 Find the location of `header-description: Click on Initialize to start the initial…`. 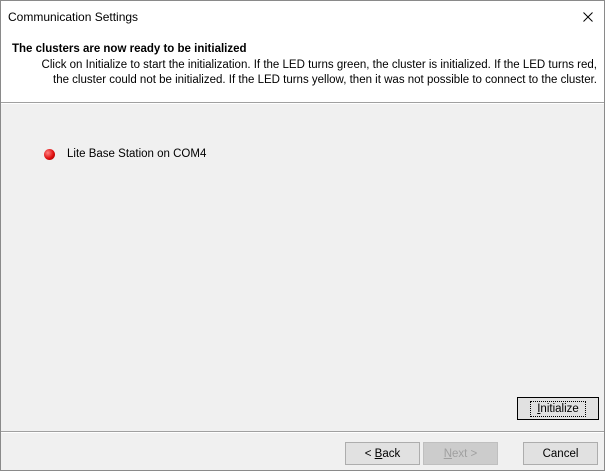

header-description: Click on Initialize to start the initial… is located at coordinates (305, 73).